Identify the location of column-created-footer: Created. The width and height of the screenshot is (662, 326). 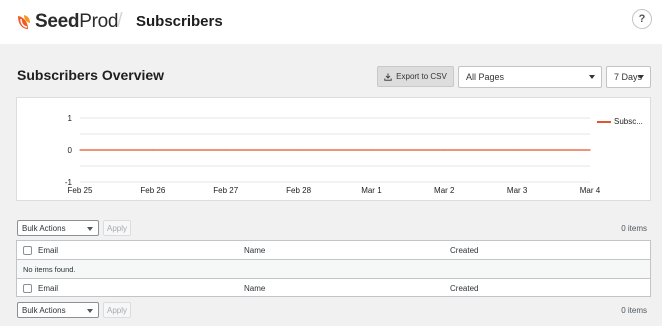
(464, 288).